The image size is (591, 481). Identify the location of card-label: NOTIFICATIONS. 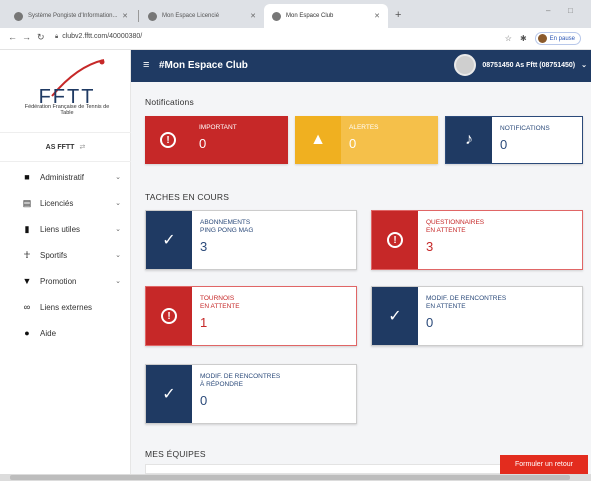
(525, 128).